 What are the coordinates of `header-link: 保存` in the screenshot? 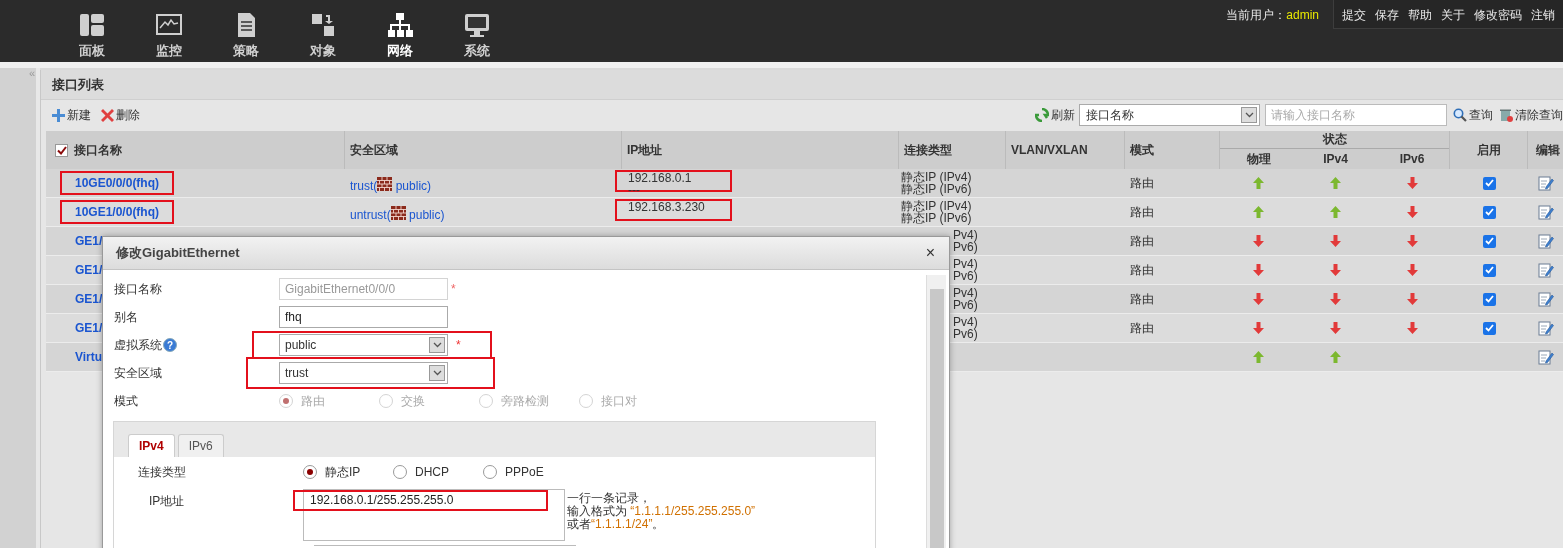 It's located at (1387, 15).